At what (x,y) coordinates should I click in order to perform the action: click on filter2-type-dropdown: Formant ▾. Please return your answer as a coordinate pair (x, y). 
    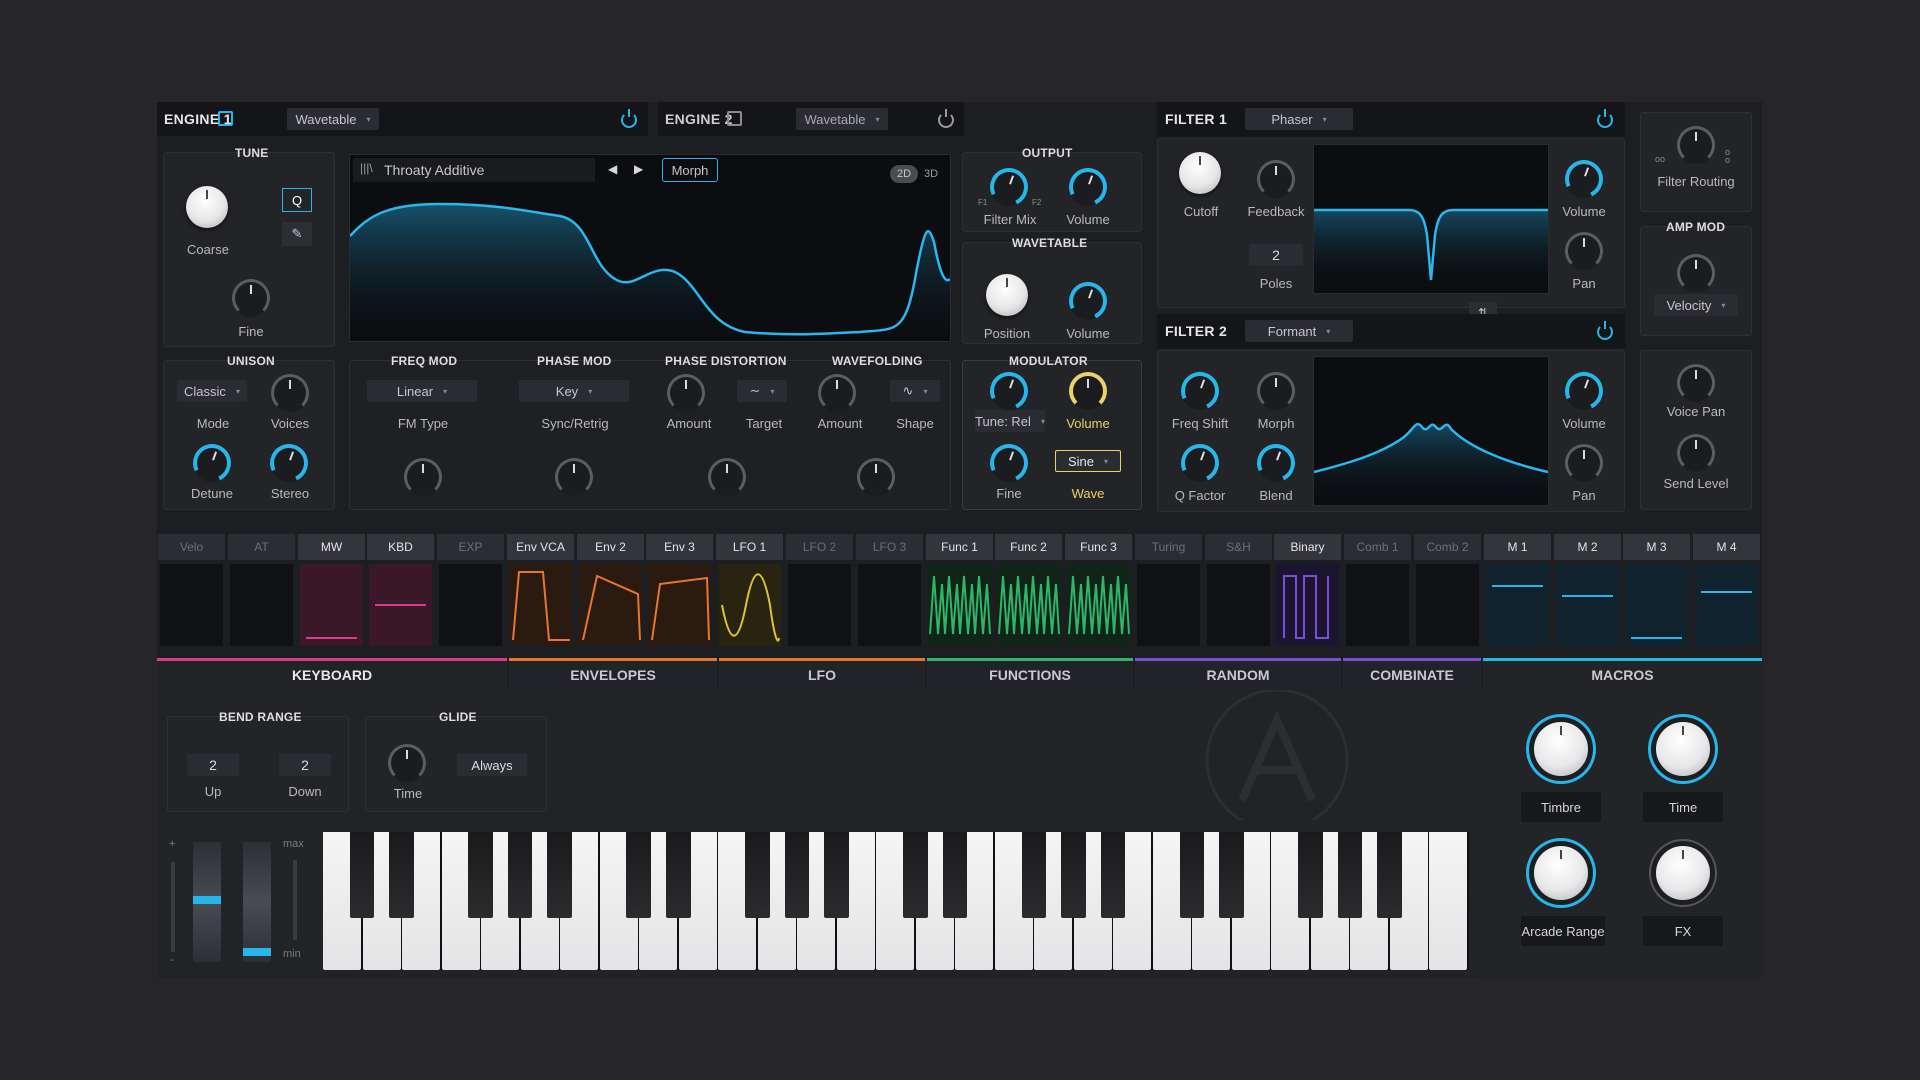
    Looking at the image, I should click on (1299, 331).